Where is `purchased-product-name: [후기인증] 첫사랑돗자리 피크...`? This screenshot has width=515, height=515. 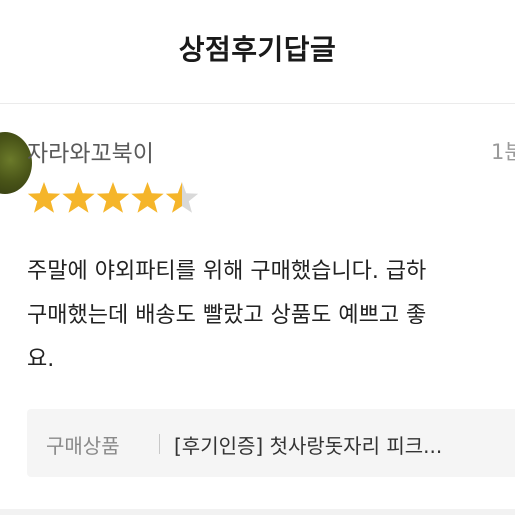 purchased-product-name: [후기인증] 첫사랑돗자리 피크... is located at coordinates (308, 446).